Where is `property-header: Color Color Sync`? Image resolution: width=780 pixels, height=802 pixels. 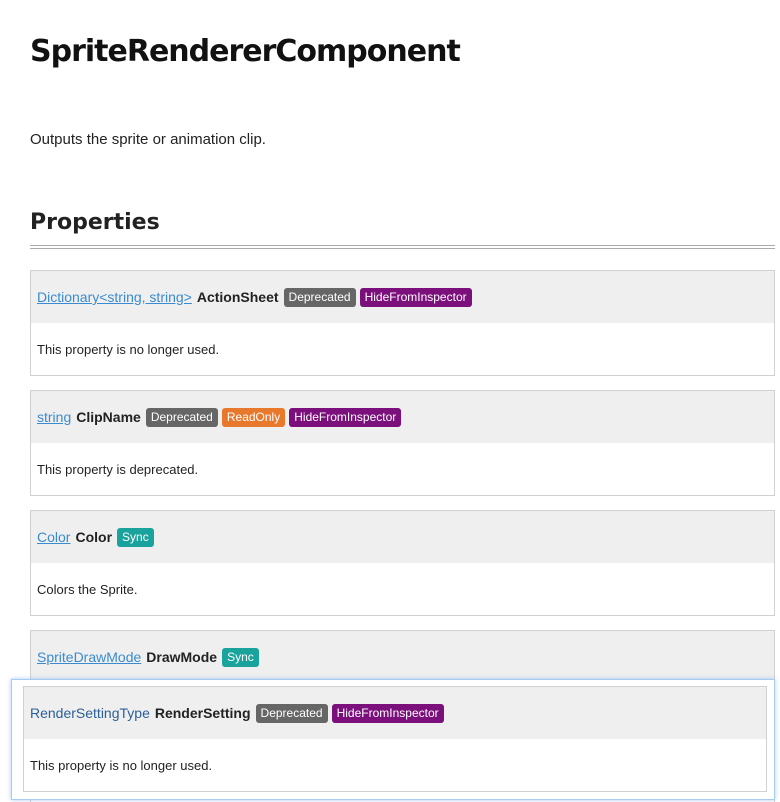 property-header: Color Color Sync is located at coordinates (402, 537).